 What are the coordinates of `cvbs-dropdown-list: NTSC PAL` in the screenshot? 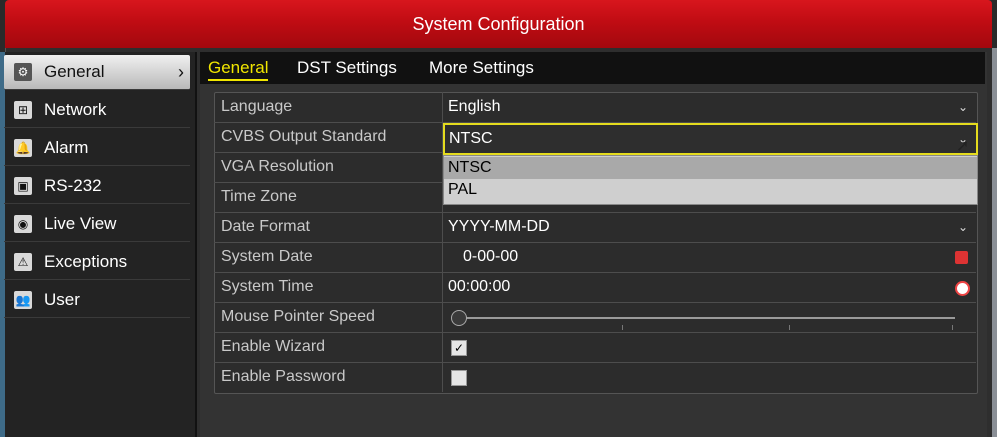 It's located at (710, 180).